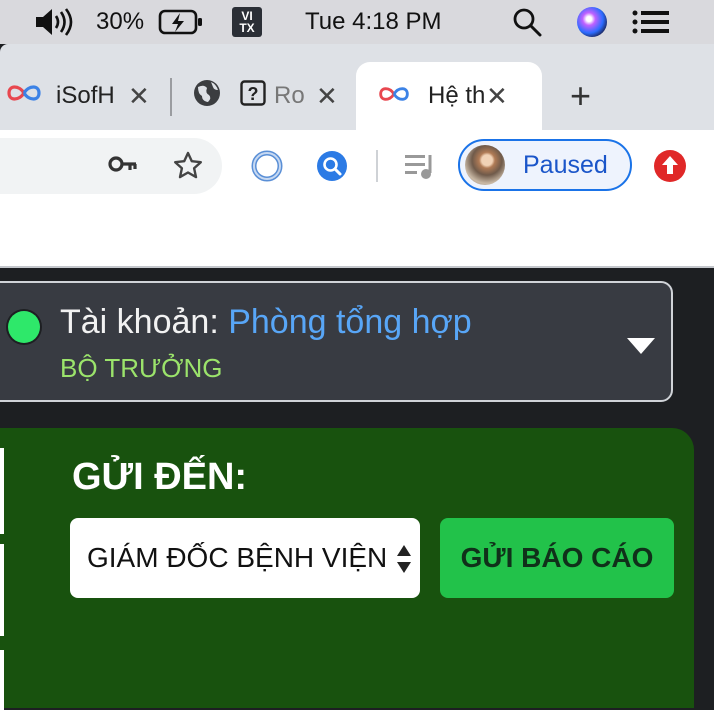  Describe the element at coordinates (485, 165) in the screenshot. I see `avatar` at that location.